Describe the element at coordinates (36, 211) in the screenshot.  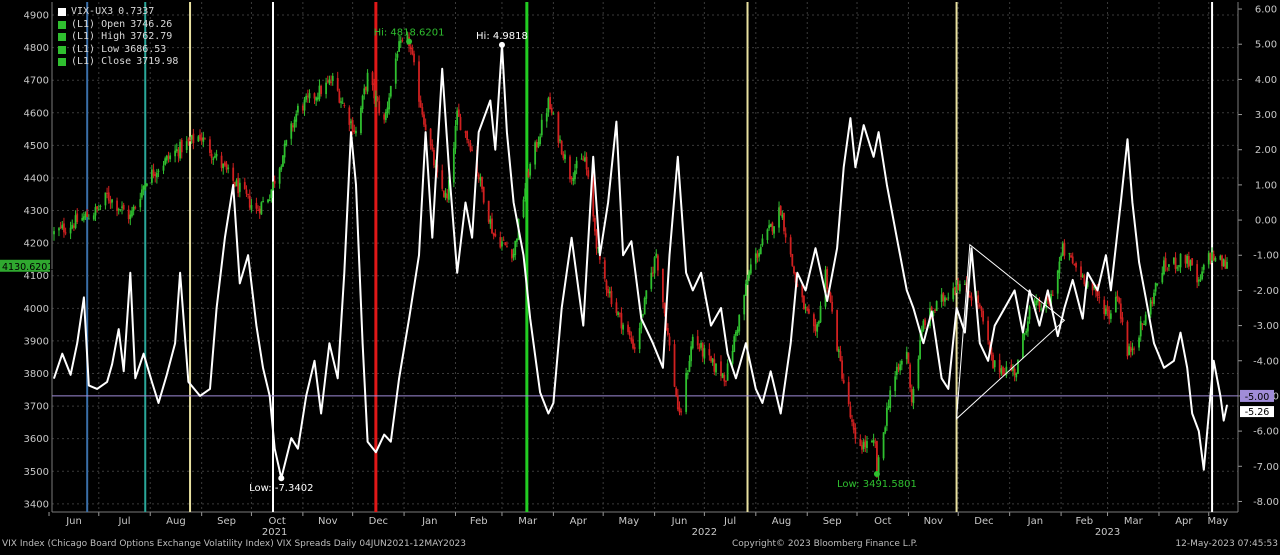
I see `left-axis-tick-label: 4300` at that location.